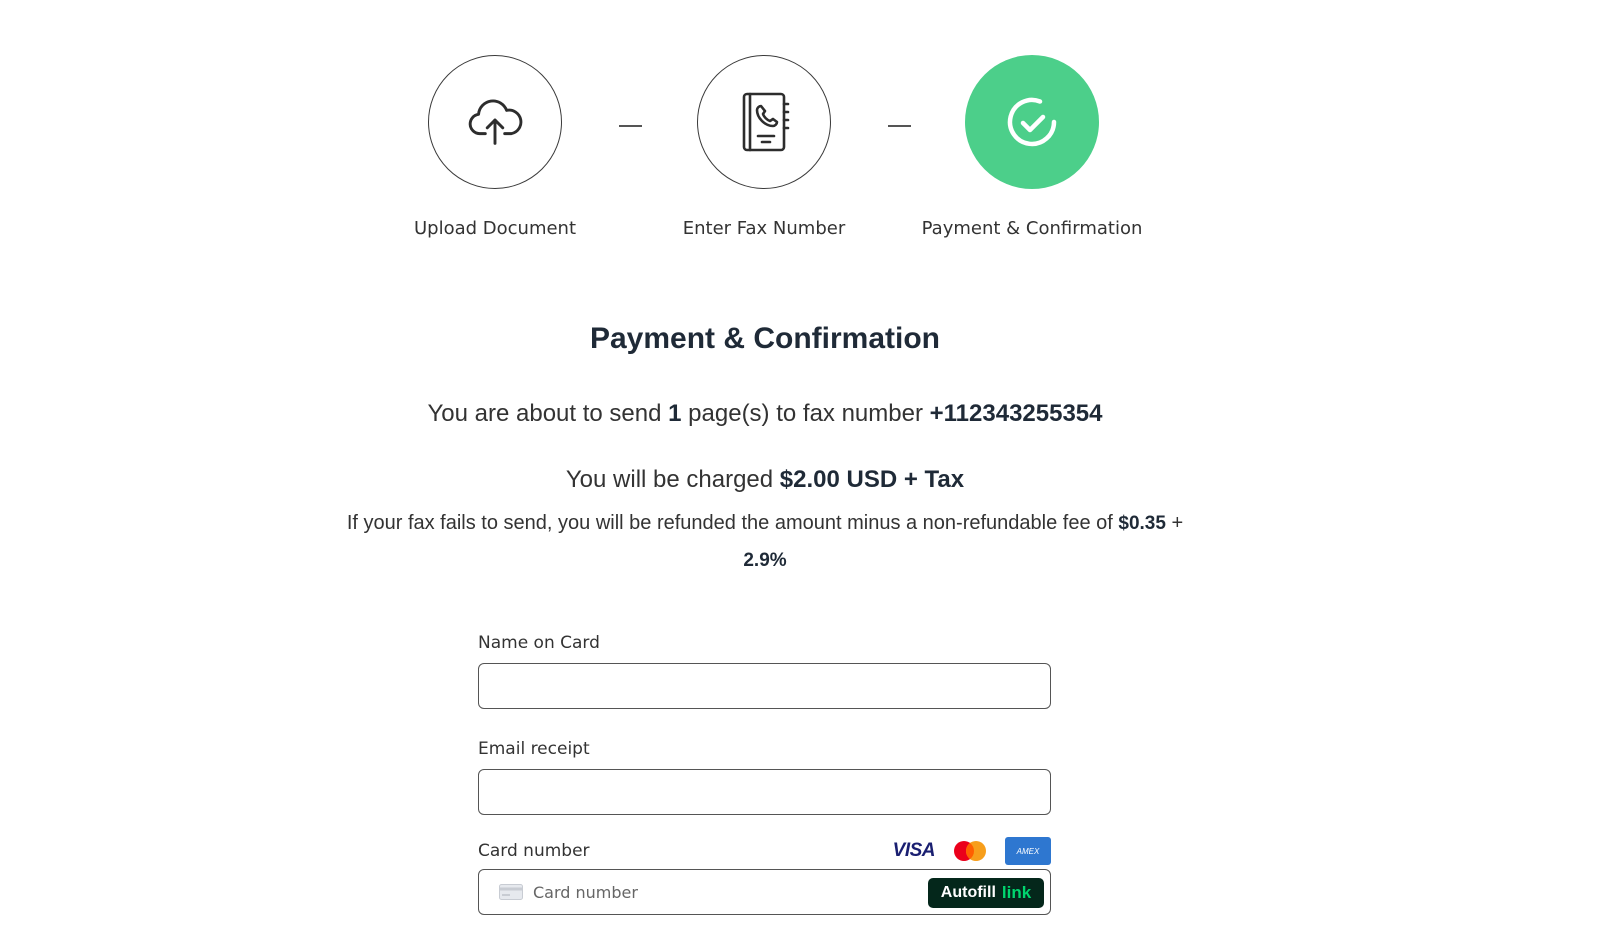 The height and width of the screenshot is (925, 1620). Describe the element at coordinates (1177, 523) in the screenshot. I see `refund-plus: +` at that location.